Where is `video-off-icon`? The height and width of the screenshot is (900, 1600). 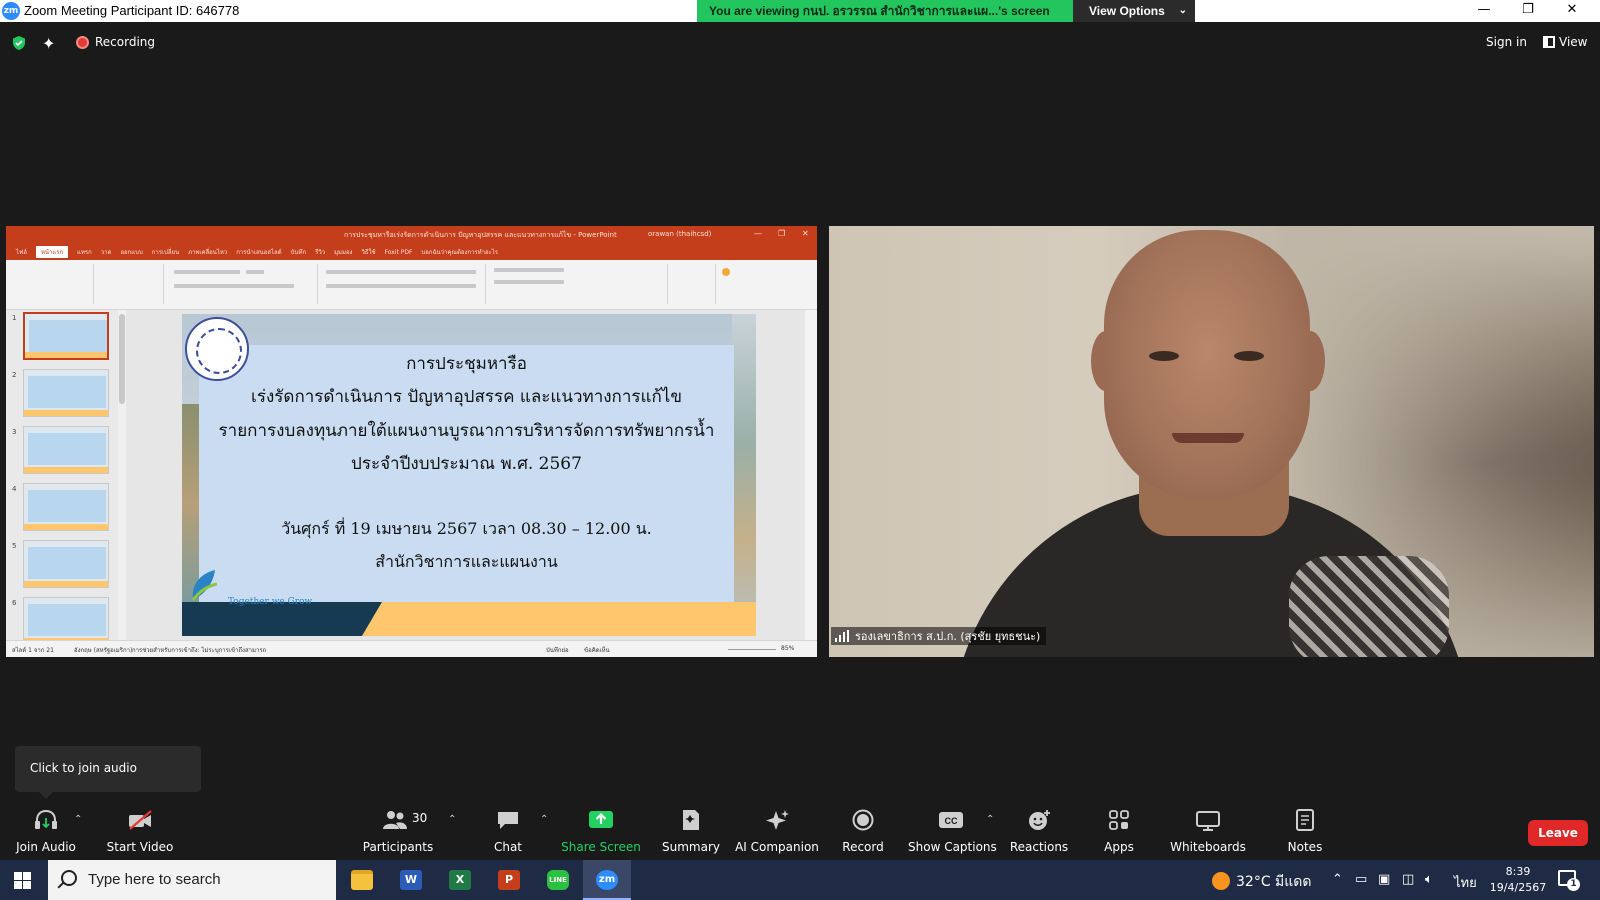
video-off-icon is located at coordinates (140, 820).